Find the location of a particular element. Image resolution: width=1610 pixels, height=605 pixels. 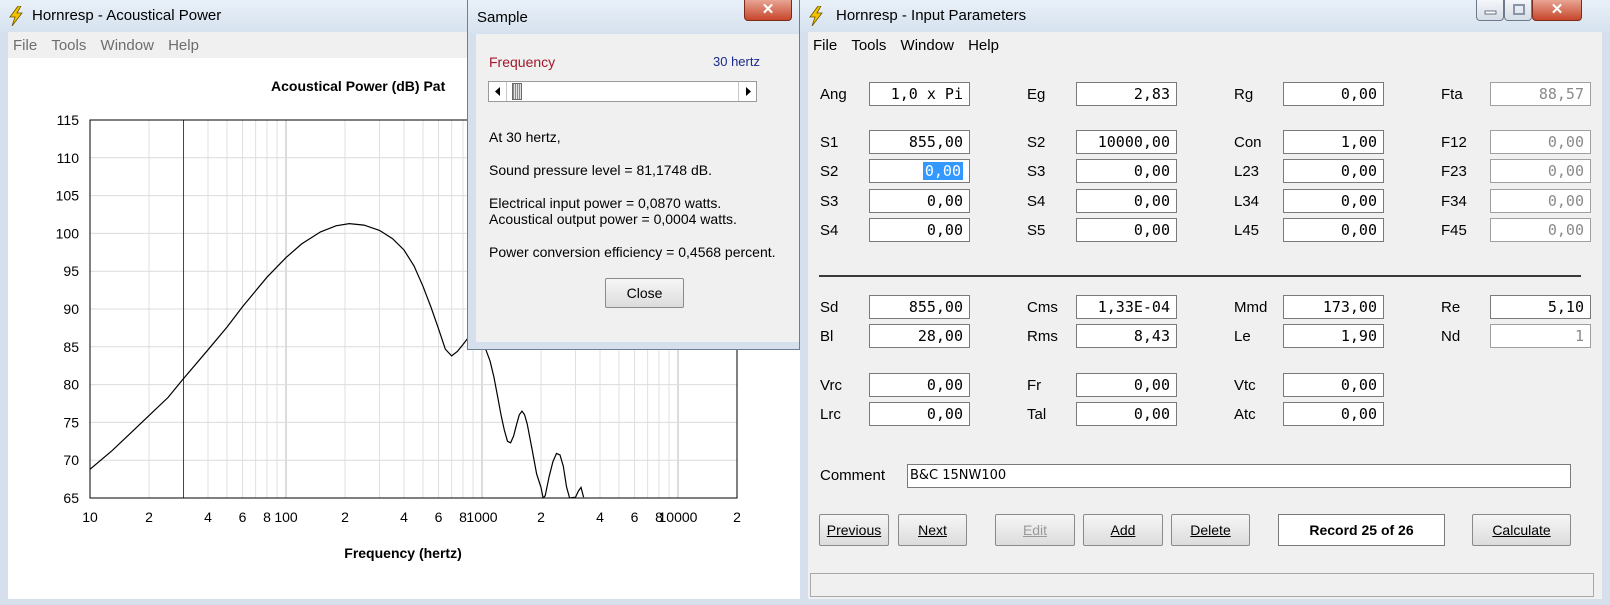

param-field-l45: 0,00 is located at coordinates (1333, 230).